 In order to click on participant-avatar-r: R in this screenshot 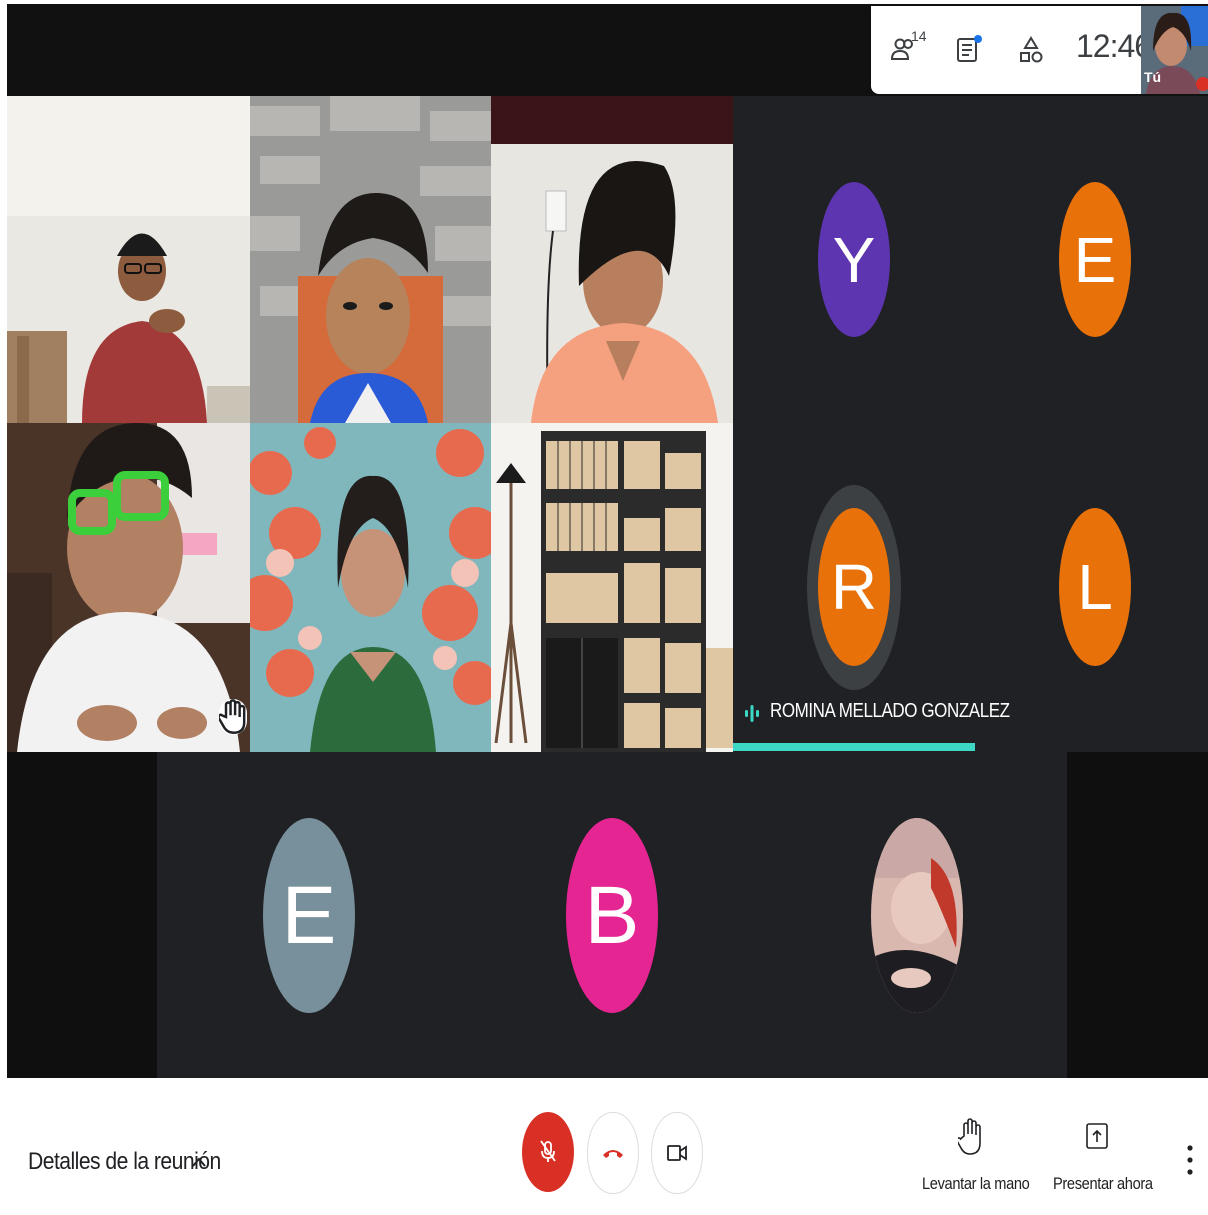, I will do `click(854, 587)`.